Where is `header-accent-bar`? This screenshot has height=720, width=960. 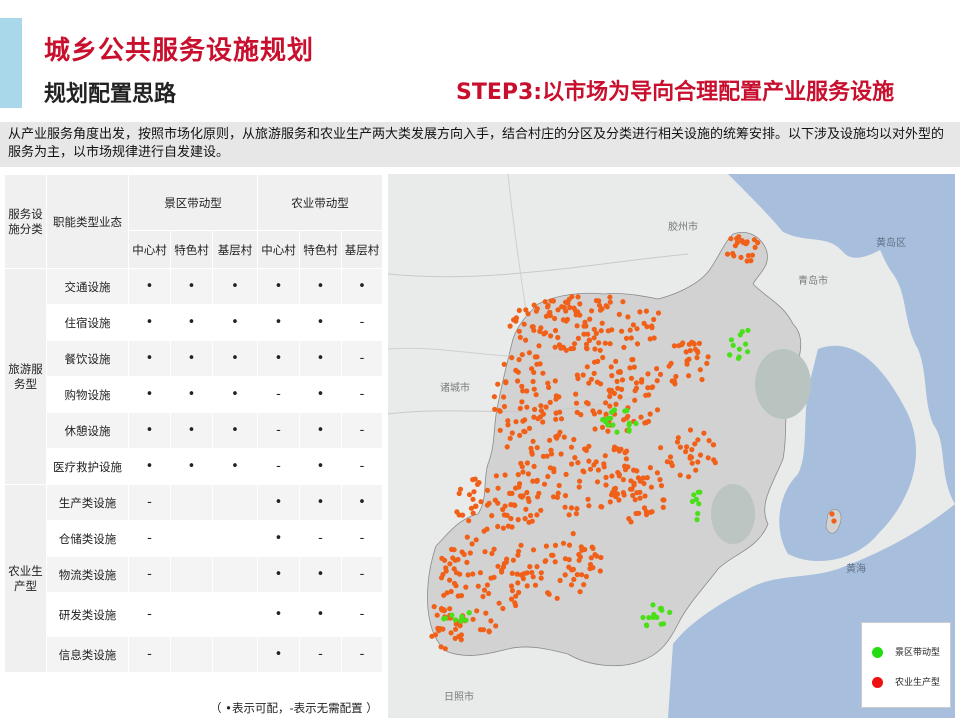
header-accent-bar is located at coordinates (11, 63).